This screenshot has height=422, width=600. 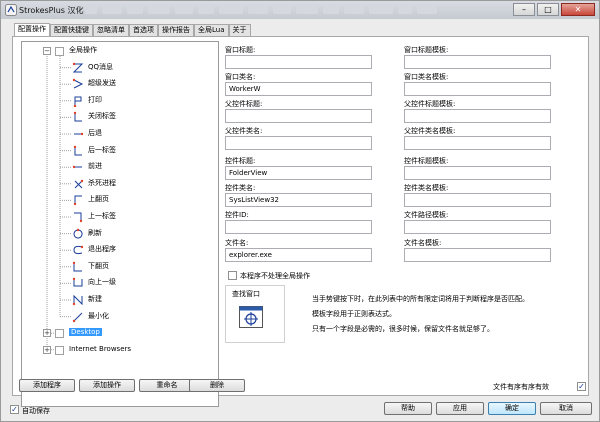 What do you see at coordinates (111, 30) in the screenshot?
I see `tab-2: 忽略清单` at bounding box center [111, 30].